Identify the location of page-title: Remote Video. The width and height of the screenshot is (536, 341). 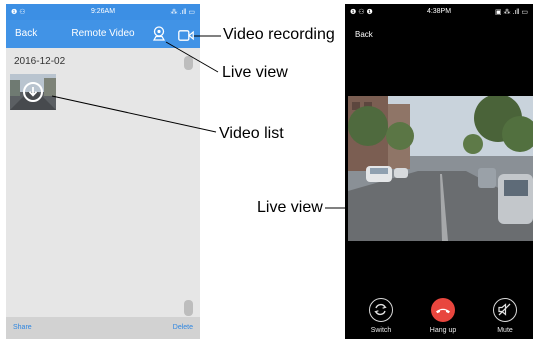
(103, 33).